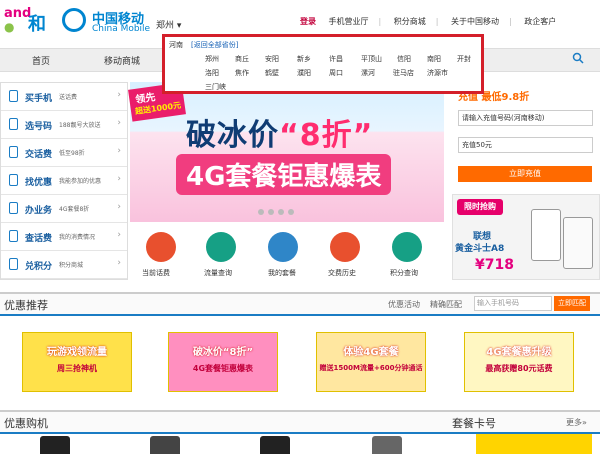 This screenshot has width=600, height=454. Describe the element at coordinates (26, 423) in the screenshot. I see `section-title: 优惠购机` at that location.